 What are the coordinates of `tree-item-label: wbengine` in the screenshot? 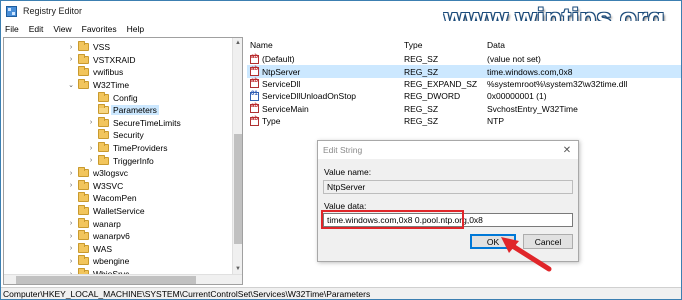 It's located at (111, 261).